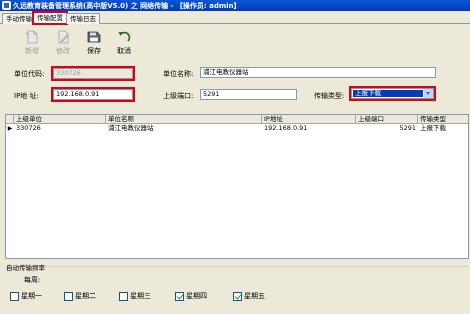  Describe the element at coordinates (19, 18) in the screenshot. I see `tab-manual-transfer: 手动传输` at that location.